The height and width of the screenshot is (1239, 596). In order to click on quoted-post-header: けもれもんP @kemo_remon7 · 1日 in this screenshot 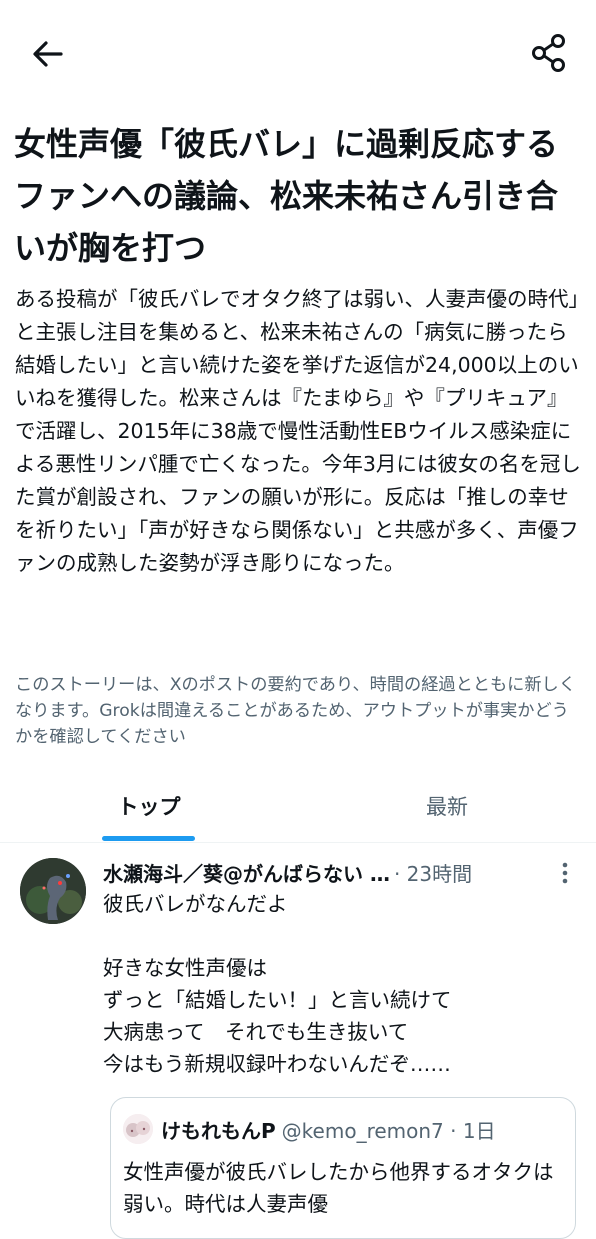, I will do `click(309, 1129)`.